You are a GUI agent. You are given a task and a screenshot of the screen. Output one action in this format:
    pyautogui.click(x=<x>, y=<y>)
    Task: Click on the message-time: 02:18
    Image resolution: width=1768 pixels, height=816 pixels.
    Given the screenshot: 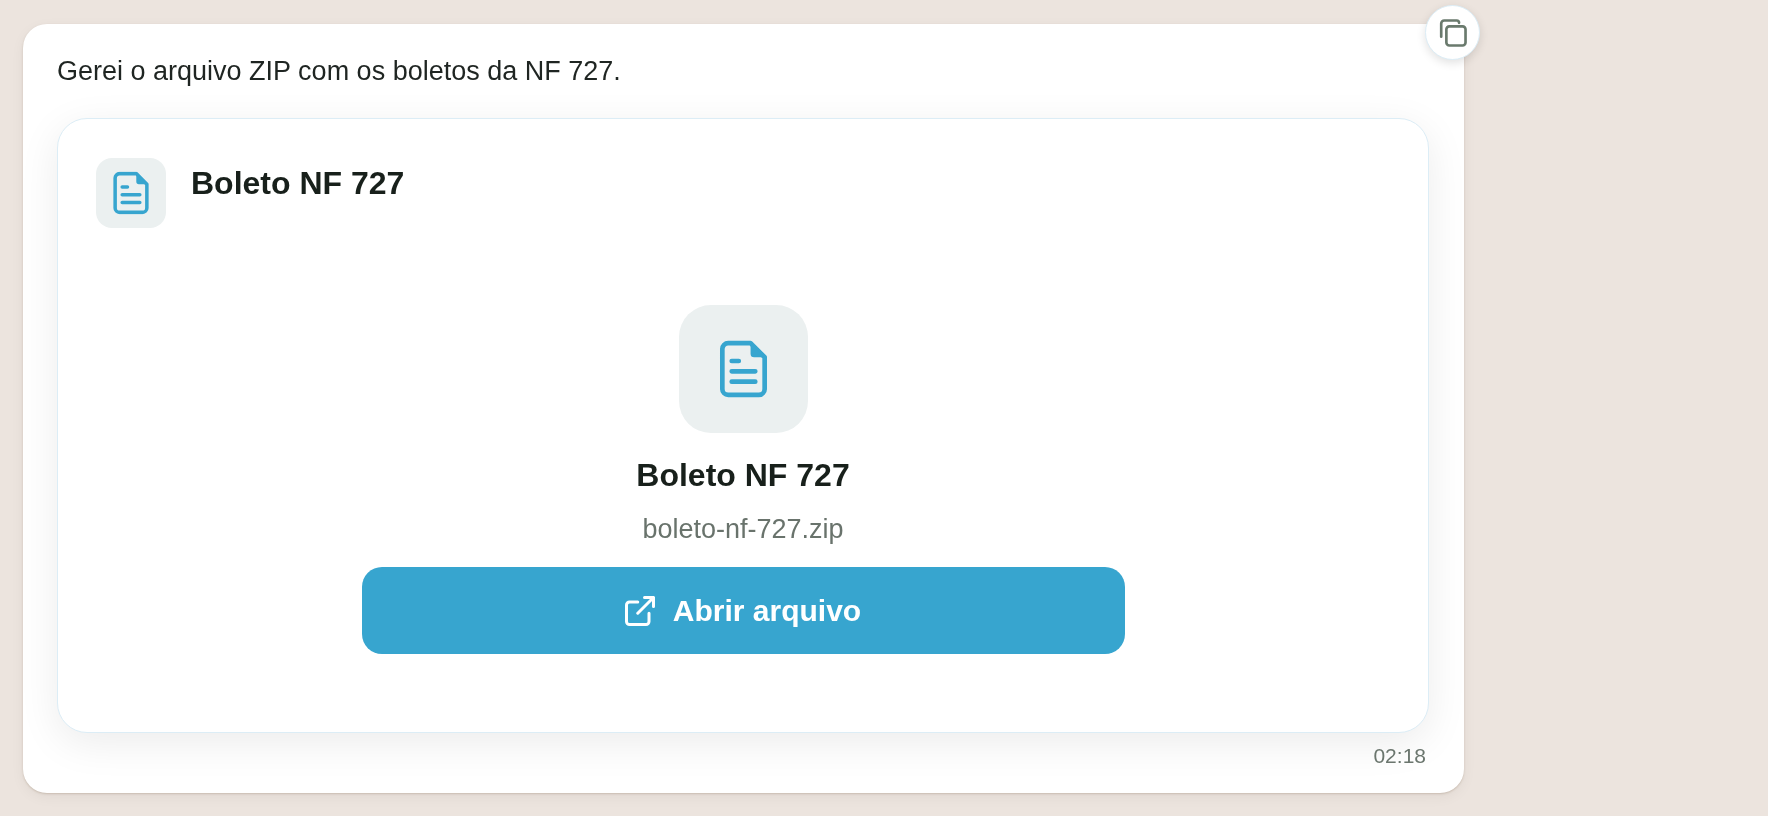 What is the action you would take?
    pyautogui.click(x=1399, y=756)
    